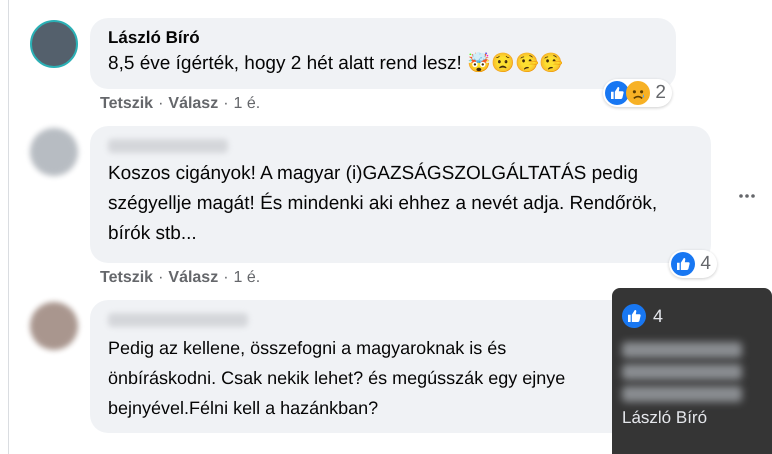  I want to click on reactor-name: László Bíró, so click(665, 418).